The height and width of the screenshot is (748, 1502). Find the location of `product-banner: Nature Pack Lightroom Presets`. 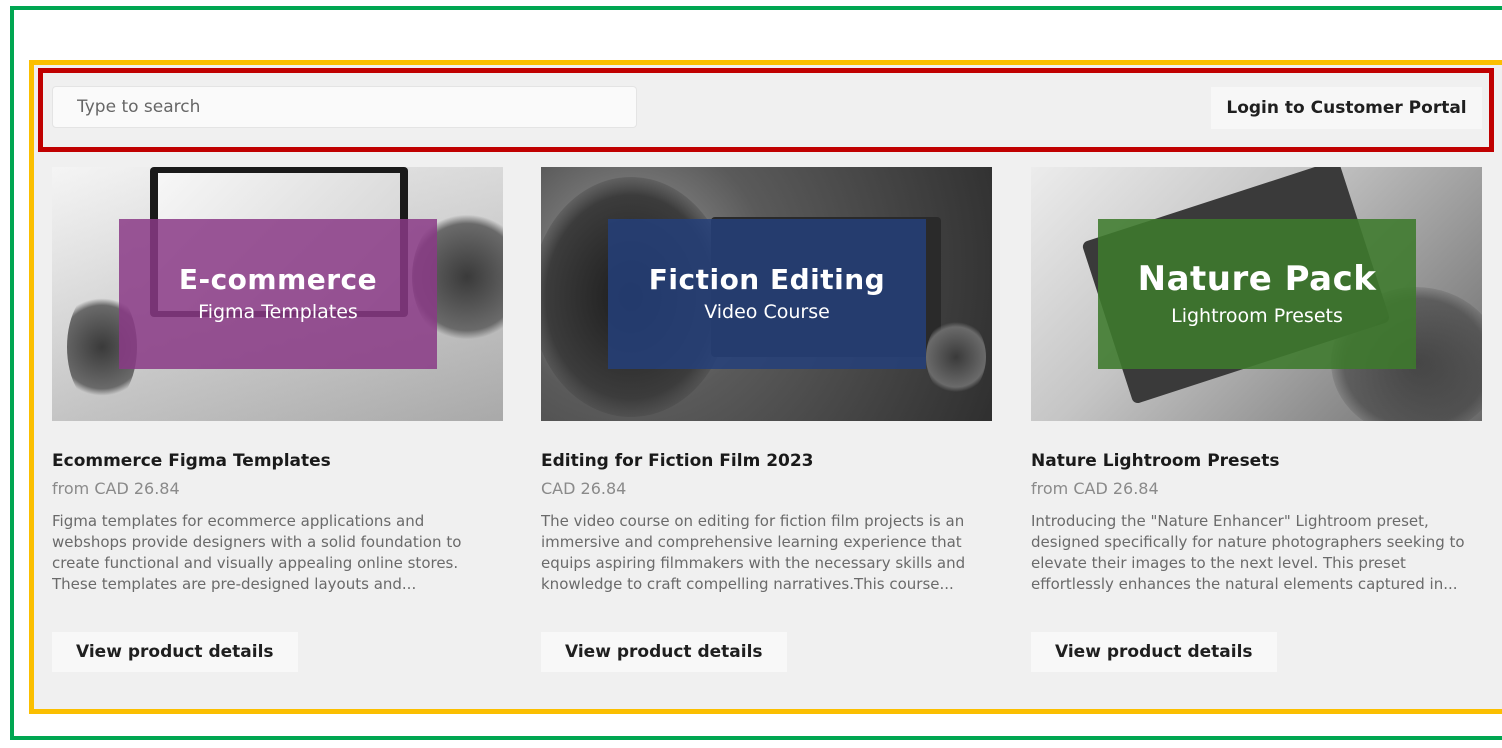

product-banner: Nature Pack Lightroom Presets is located at coordinates (1257, 294).